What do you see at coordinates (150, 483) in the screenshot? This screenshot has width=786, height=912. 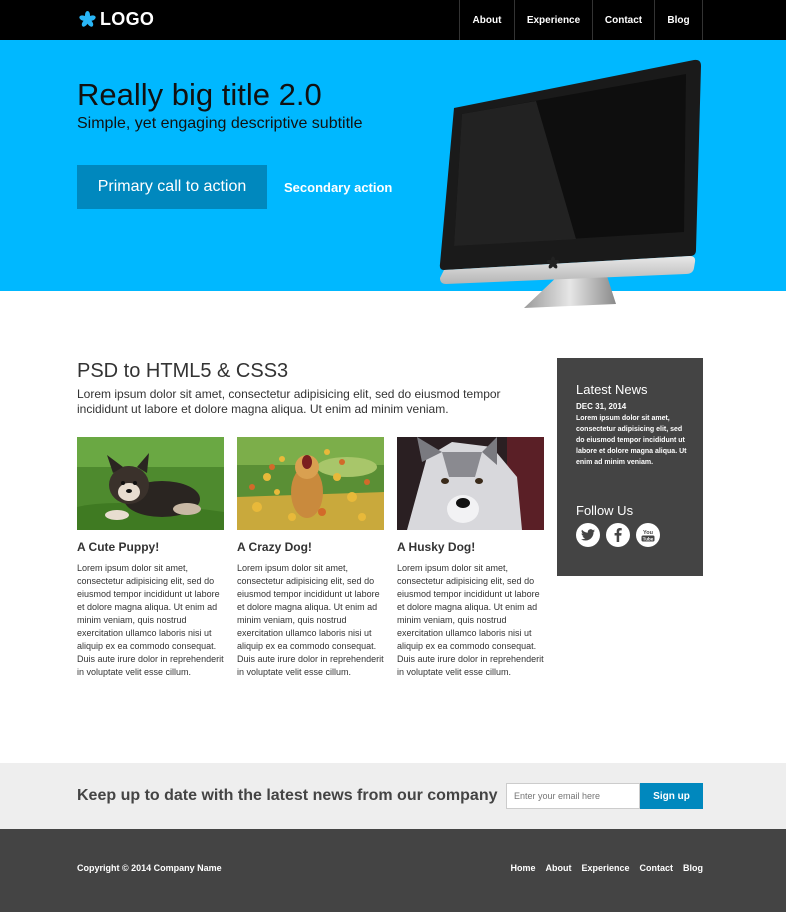 I see `puppy-image` at bounding box center [150, 483].